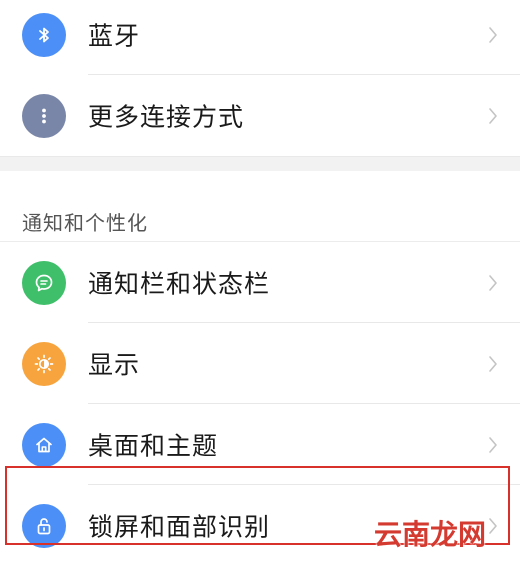 The height and width of the screenshot is (569, 520). I want to click on unlock-icon, so click(44, 525).